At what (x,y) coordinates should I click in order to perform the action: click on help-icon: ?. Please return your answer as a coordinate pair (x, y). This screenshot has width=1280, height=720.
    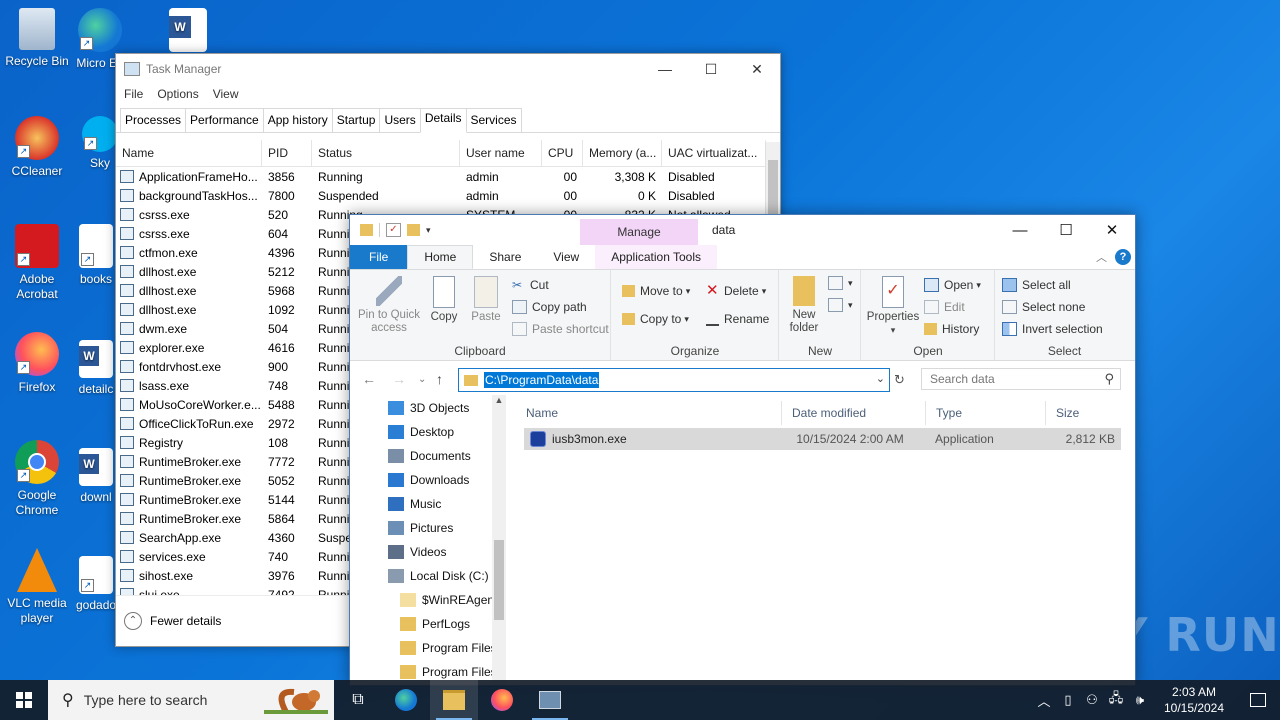
    Looking at the image, I should click on (1123, 257).